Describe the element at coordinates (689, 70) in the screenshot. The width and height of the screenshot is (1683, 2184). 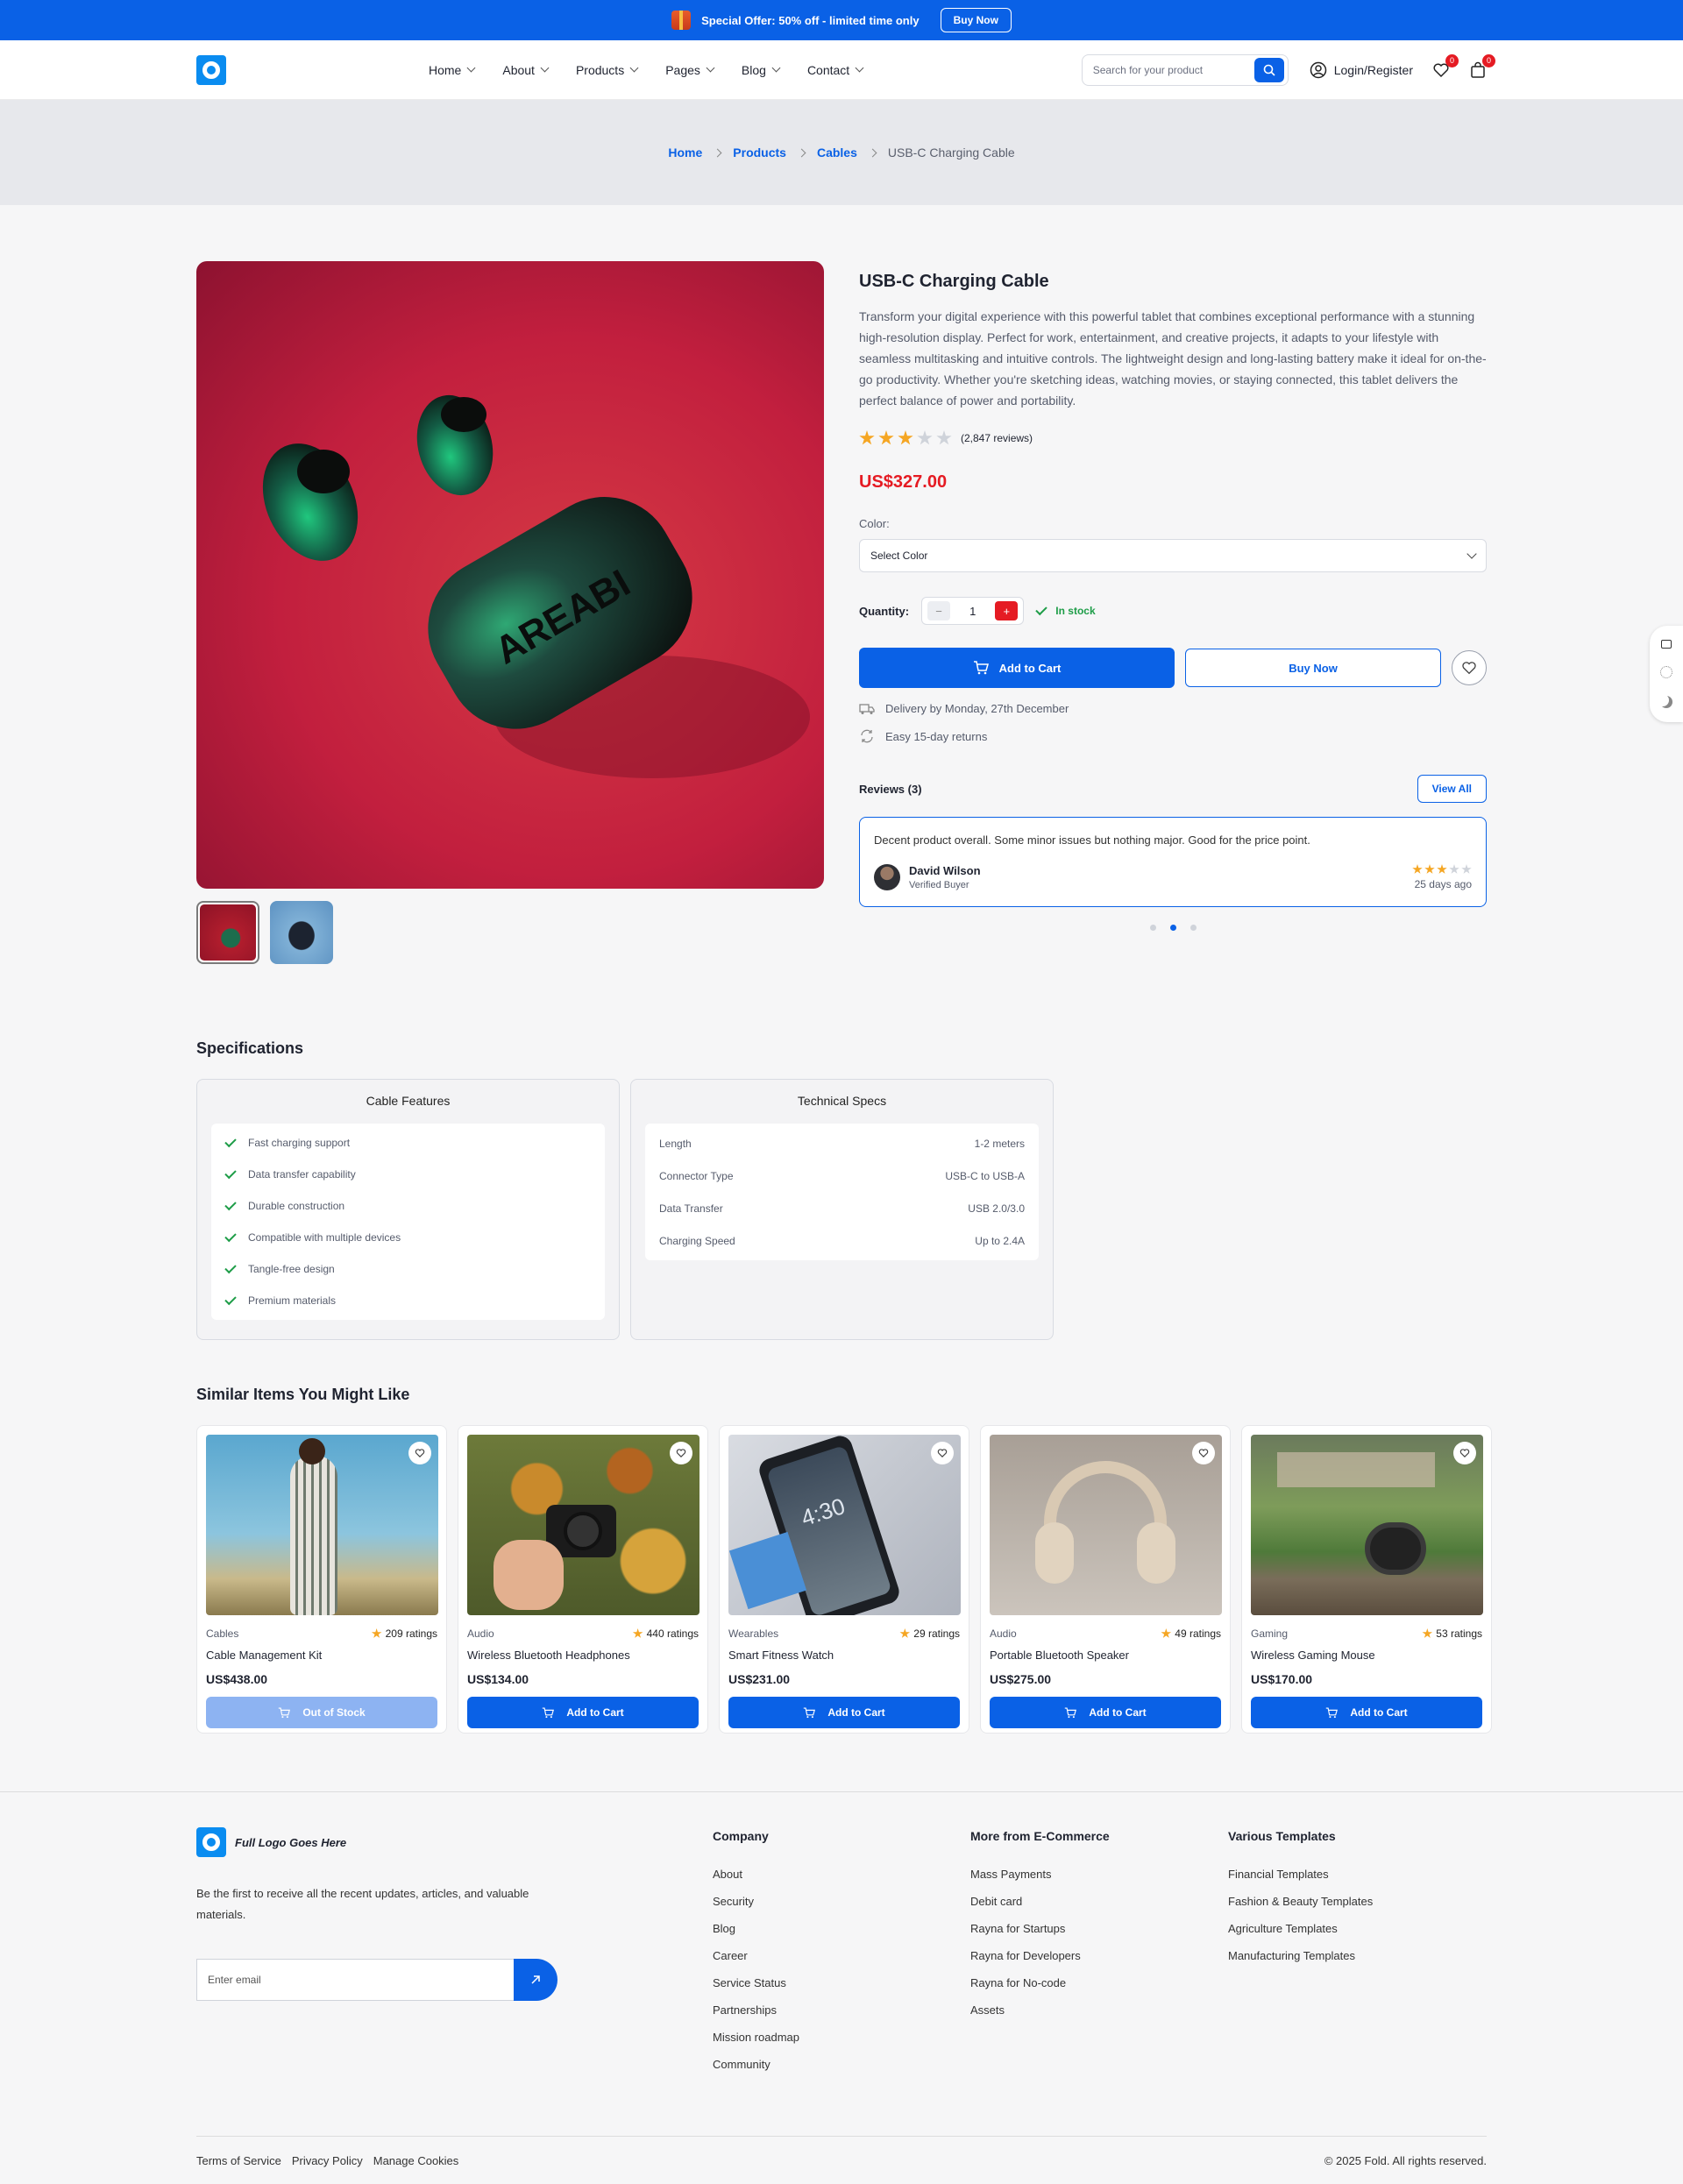
I see `nav-pages: Pages` at that location.